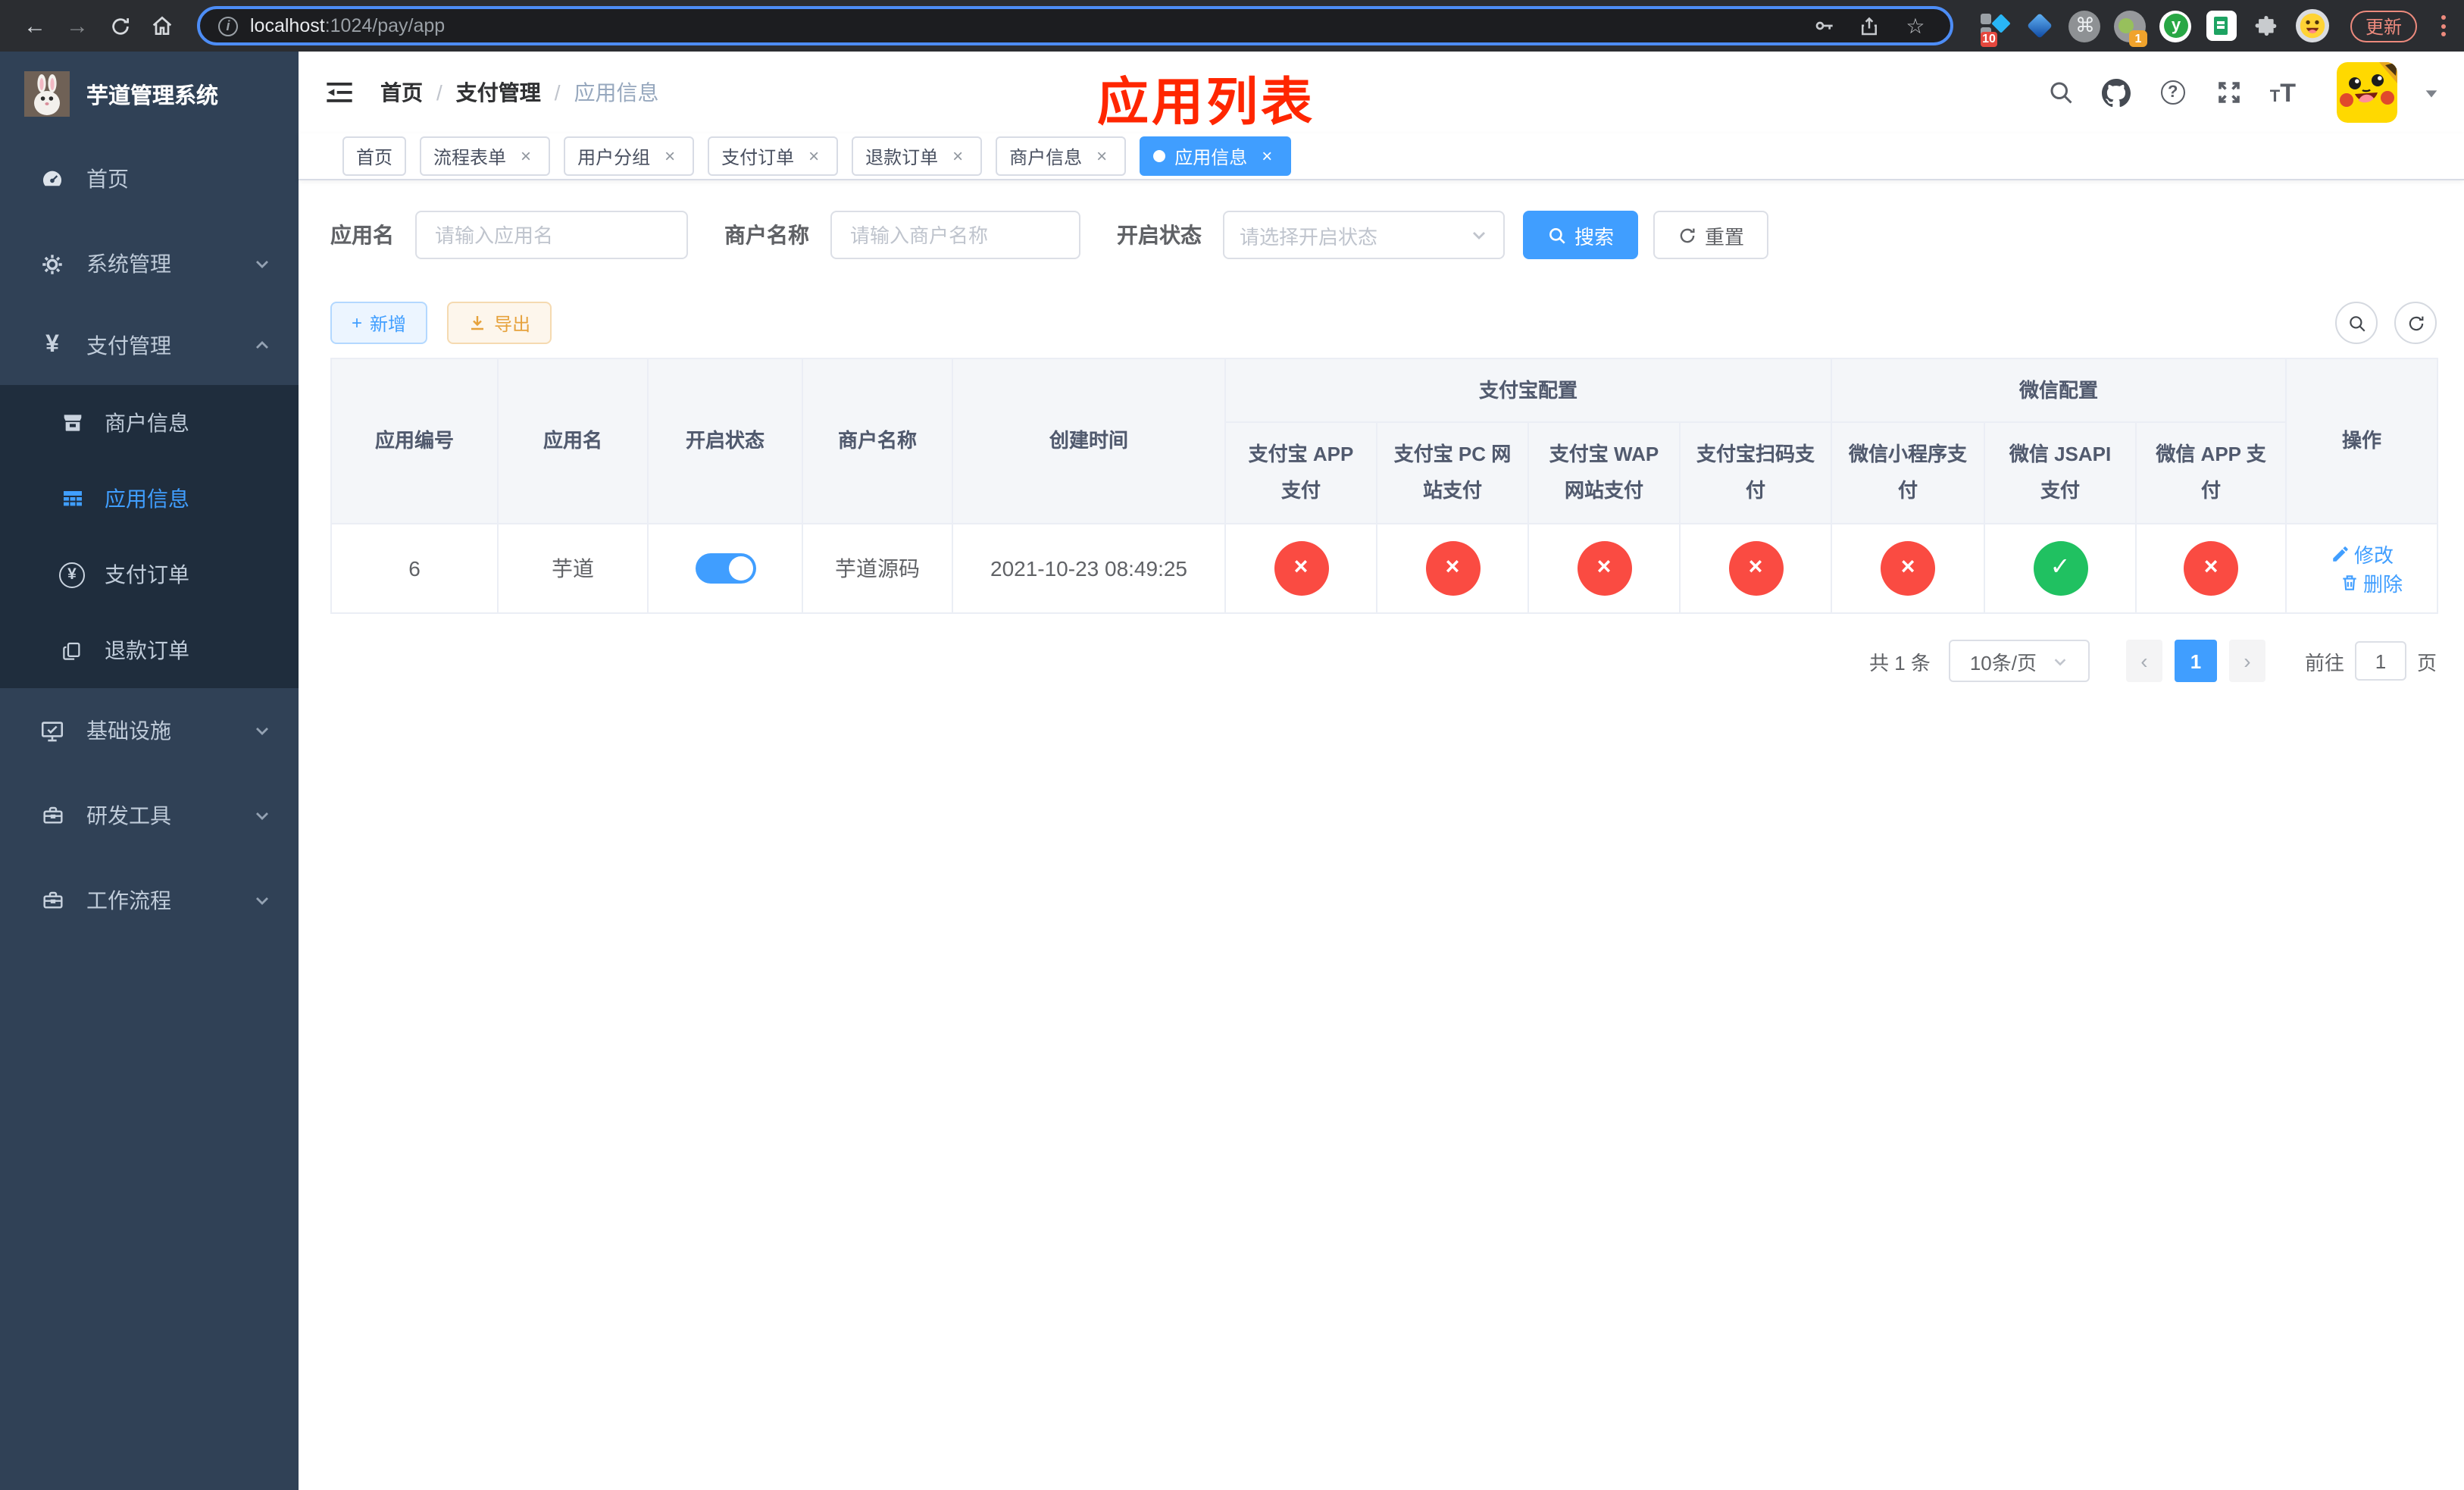  What do you see at coordinates (1994, 28) in the screenshot?
I see `extension-grid-badge-icon: 10` at bounding box center [1994, 28].